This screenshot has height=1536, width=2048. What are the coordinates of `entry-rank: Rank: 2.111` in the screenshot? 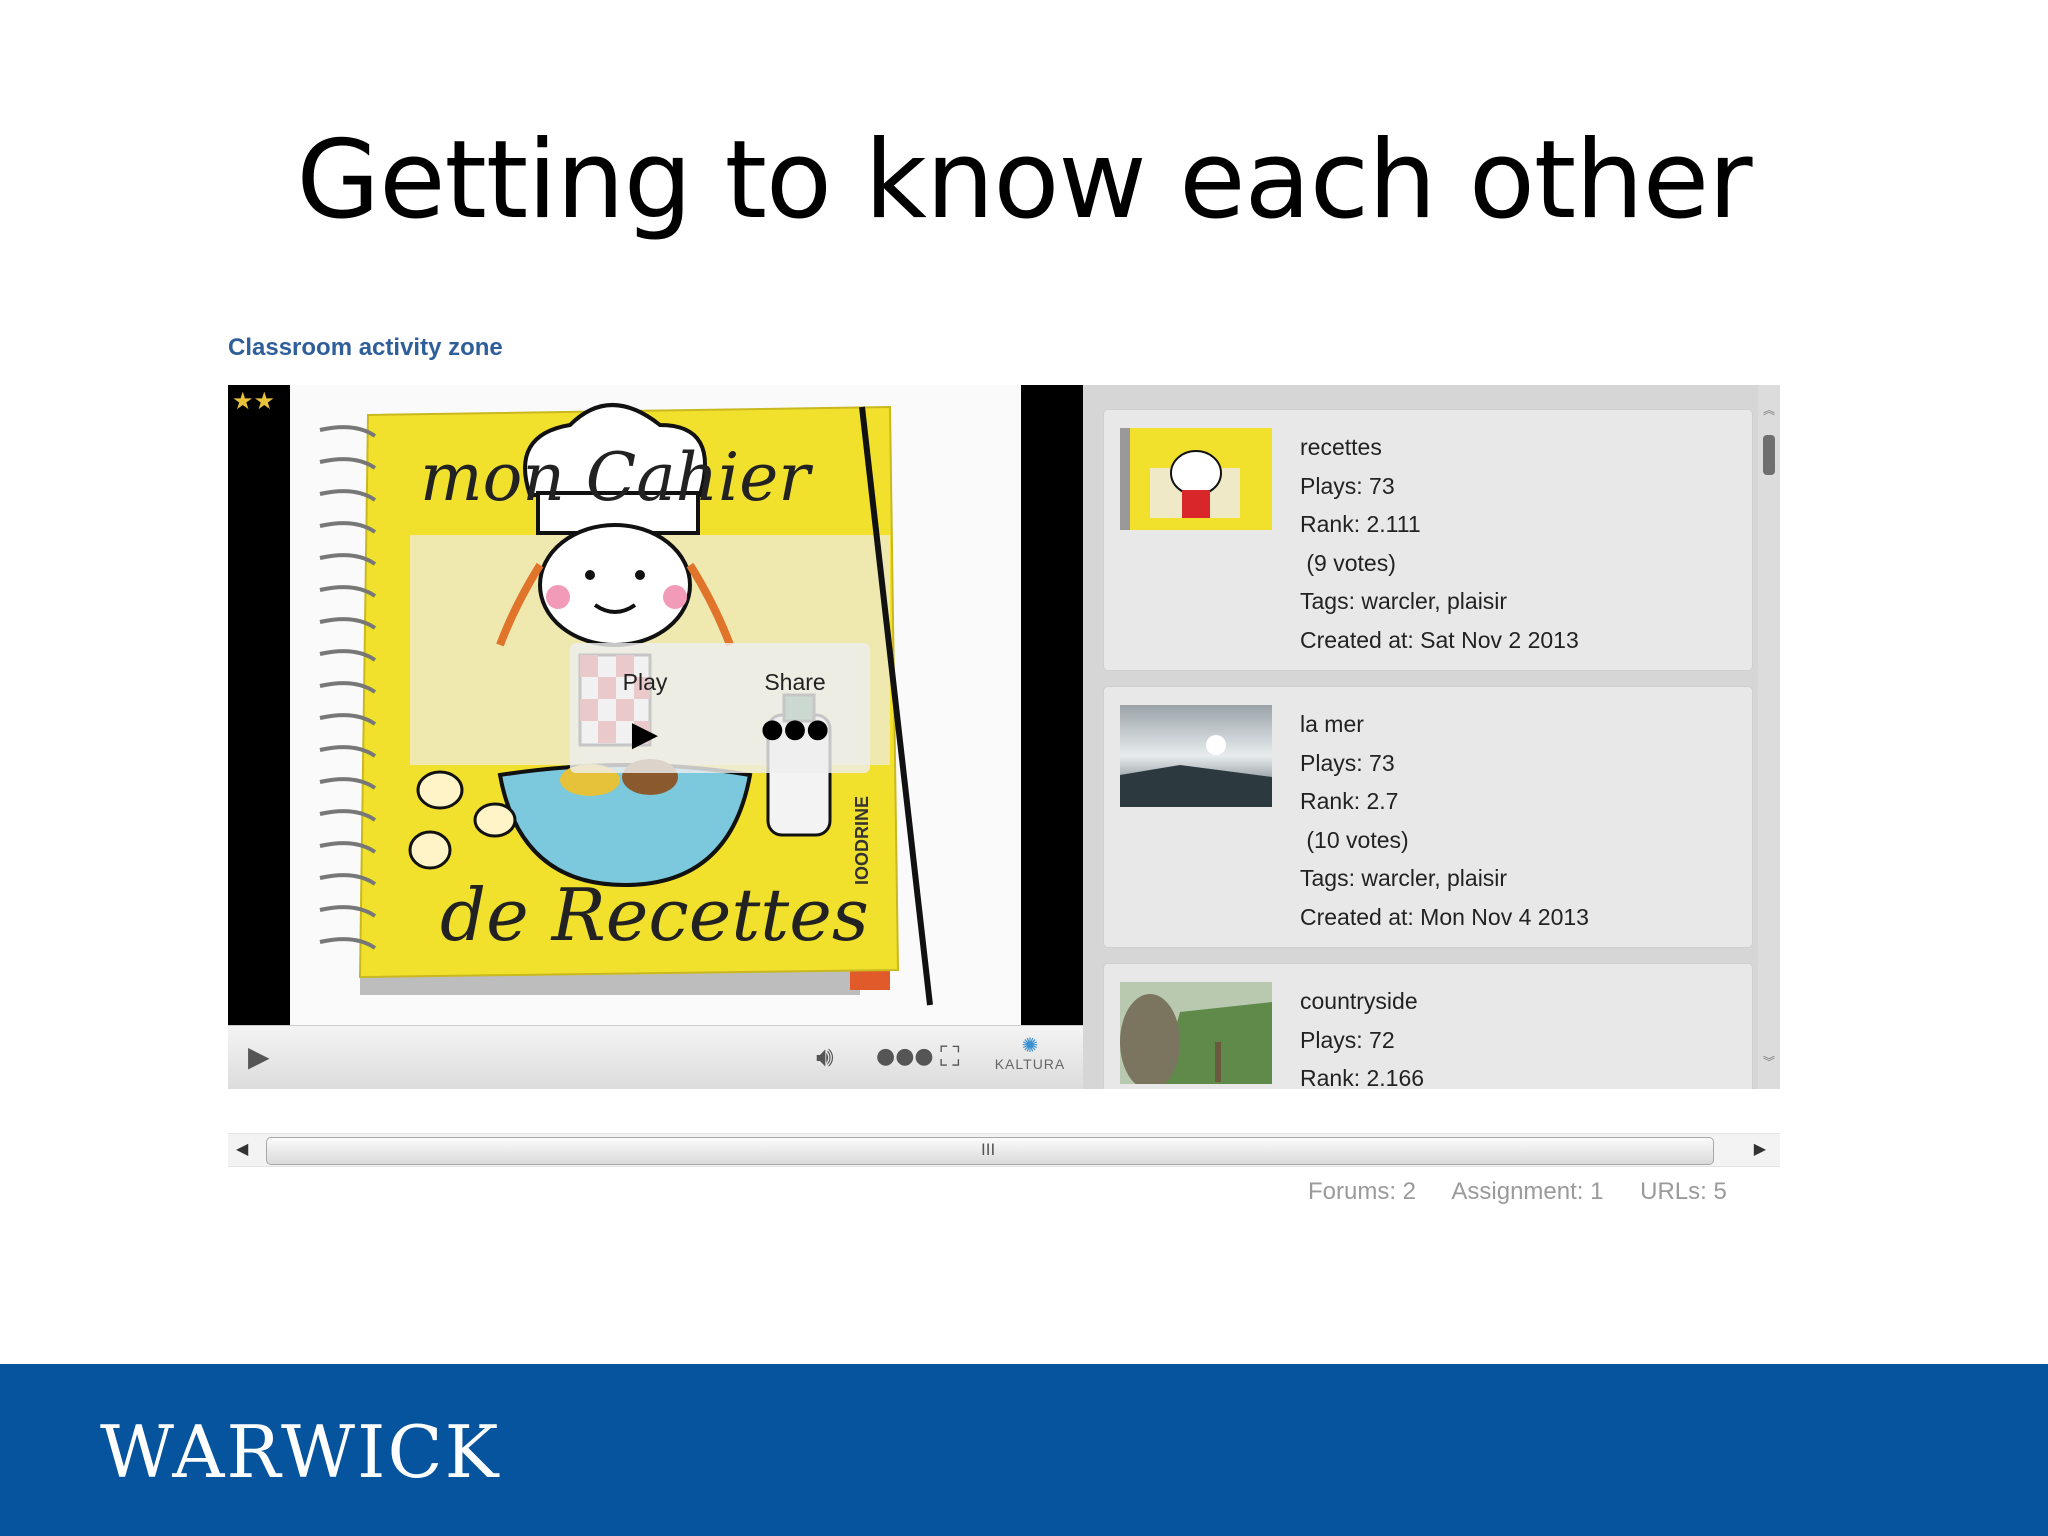 It's located at (1360, 524).